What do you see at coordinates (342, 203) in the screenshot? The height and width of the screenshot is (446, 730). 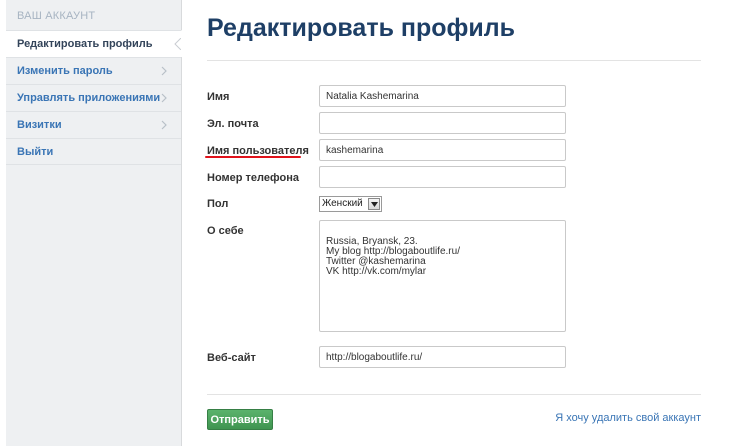 I see `gender-selected-value: Женский` at bounding box center [342, 203].